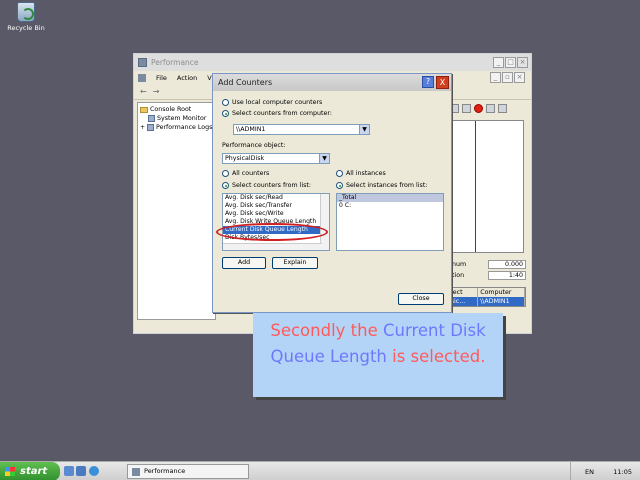 Image resolution: width=640 pixels, height=480 pixels. What do you see at coordinates (366, 173) in the screenshot?
I see `radio-label: All instances` at bounding box center [366, 173].